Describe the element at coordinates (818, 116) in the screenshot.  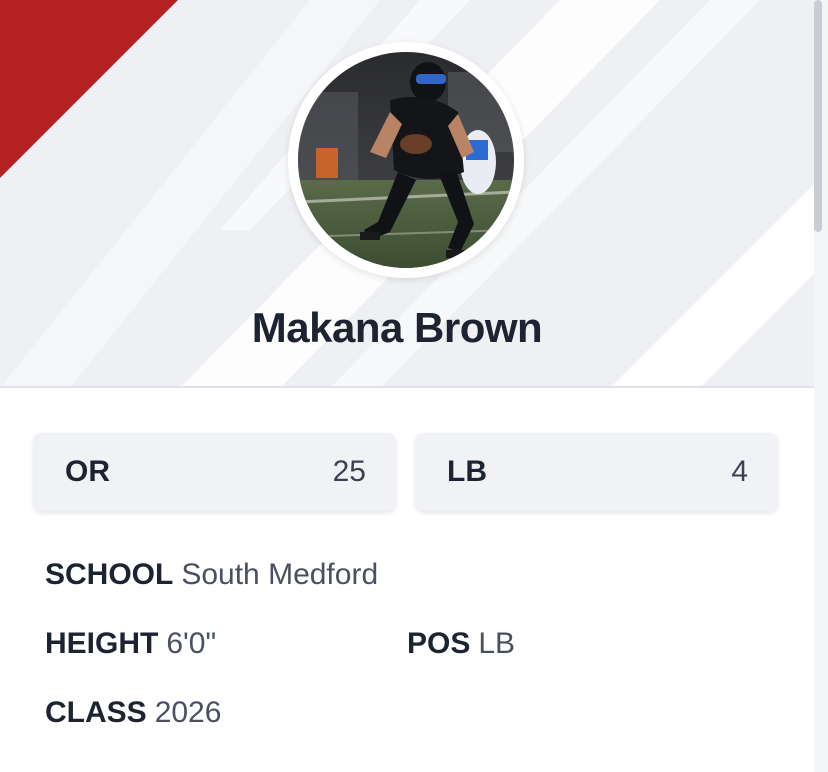
I see `scrollbar-thumb` at that location.